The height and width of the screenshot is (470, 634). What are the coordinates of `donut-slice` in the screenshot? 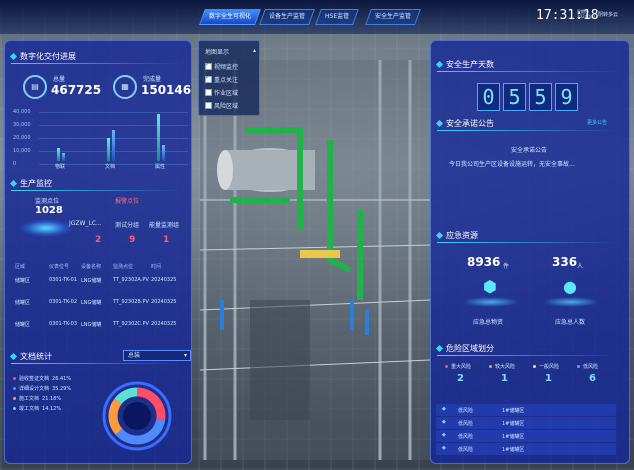 It's located at (126, 396).